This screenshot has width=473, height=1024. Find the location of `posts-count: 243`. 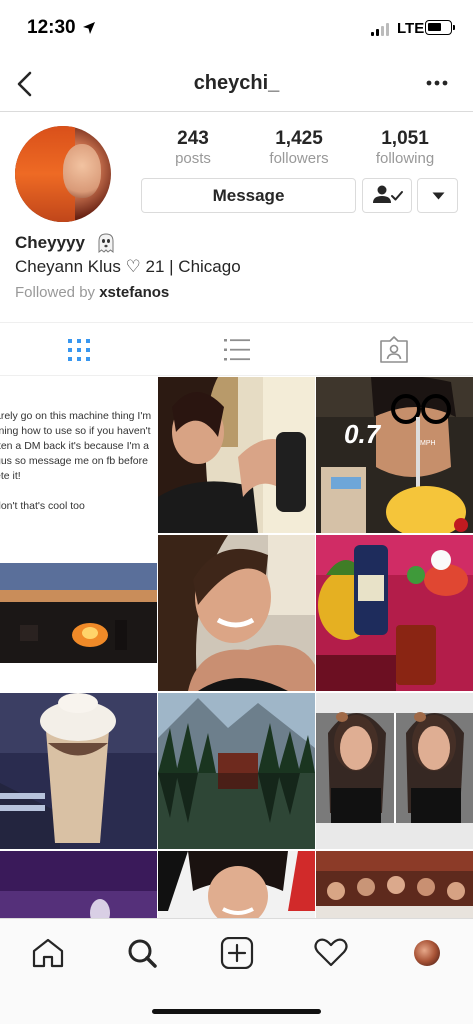

posts-count: 243 is located at coordinates (193, 138).